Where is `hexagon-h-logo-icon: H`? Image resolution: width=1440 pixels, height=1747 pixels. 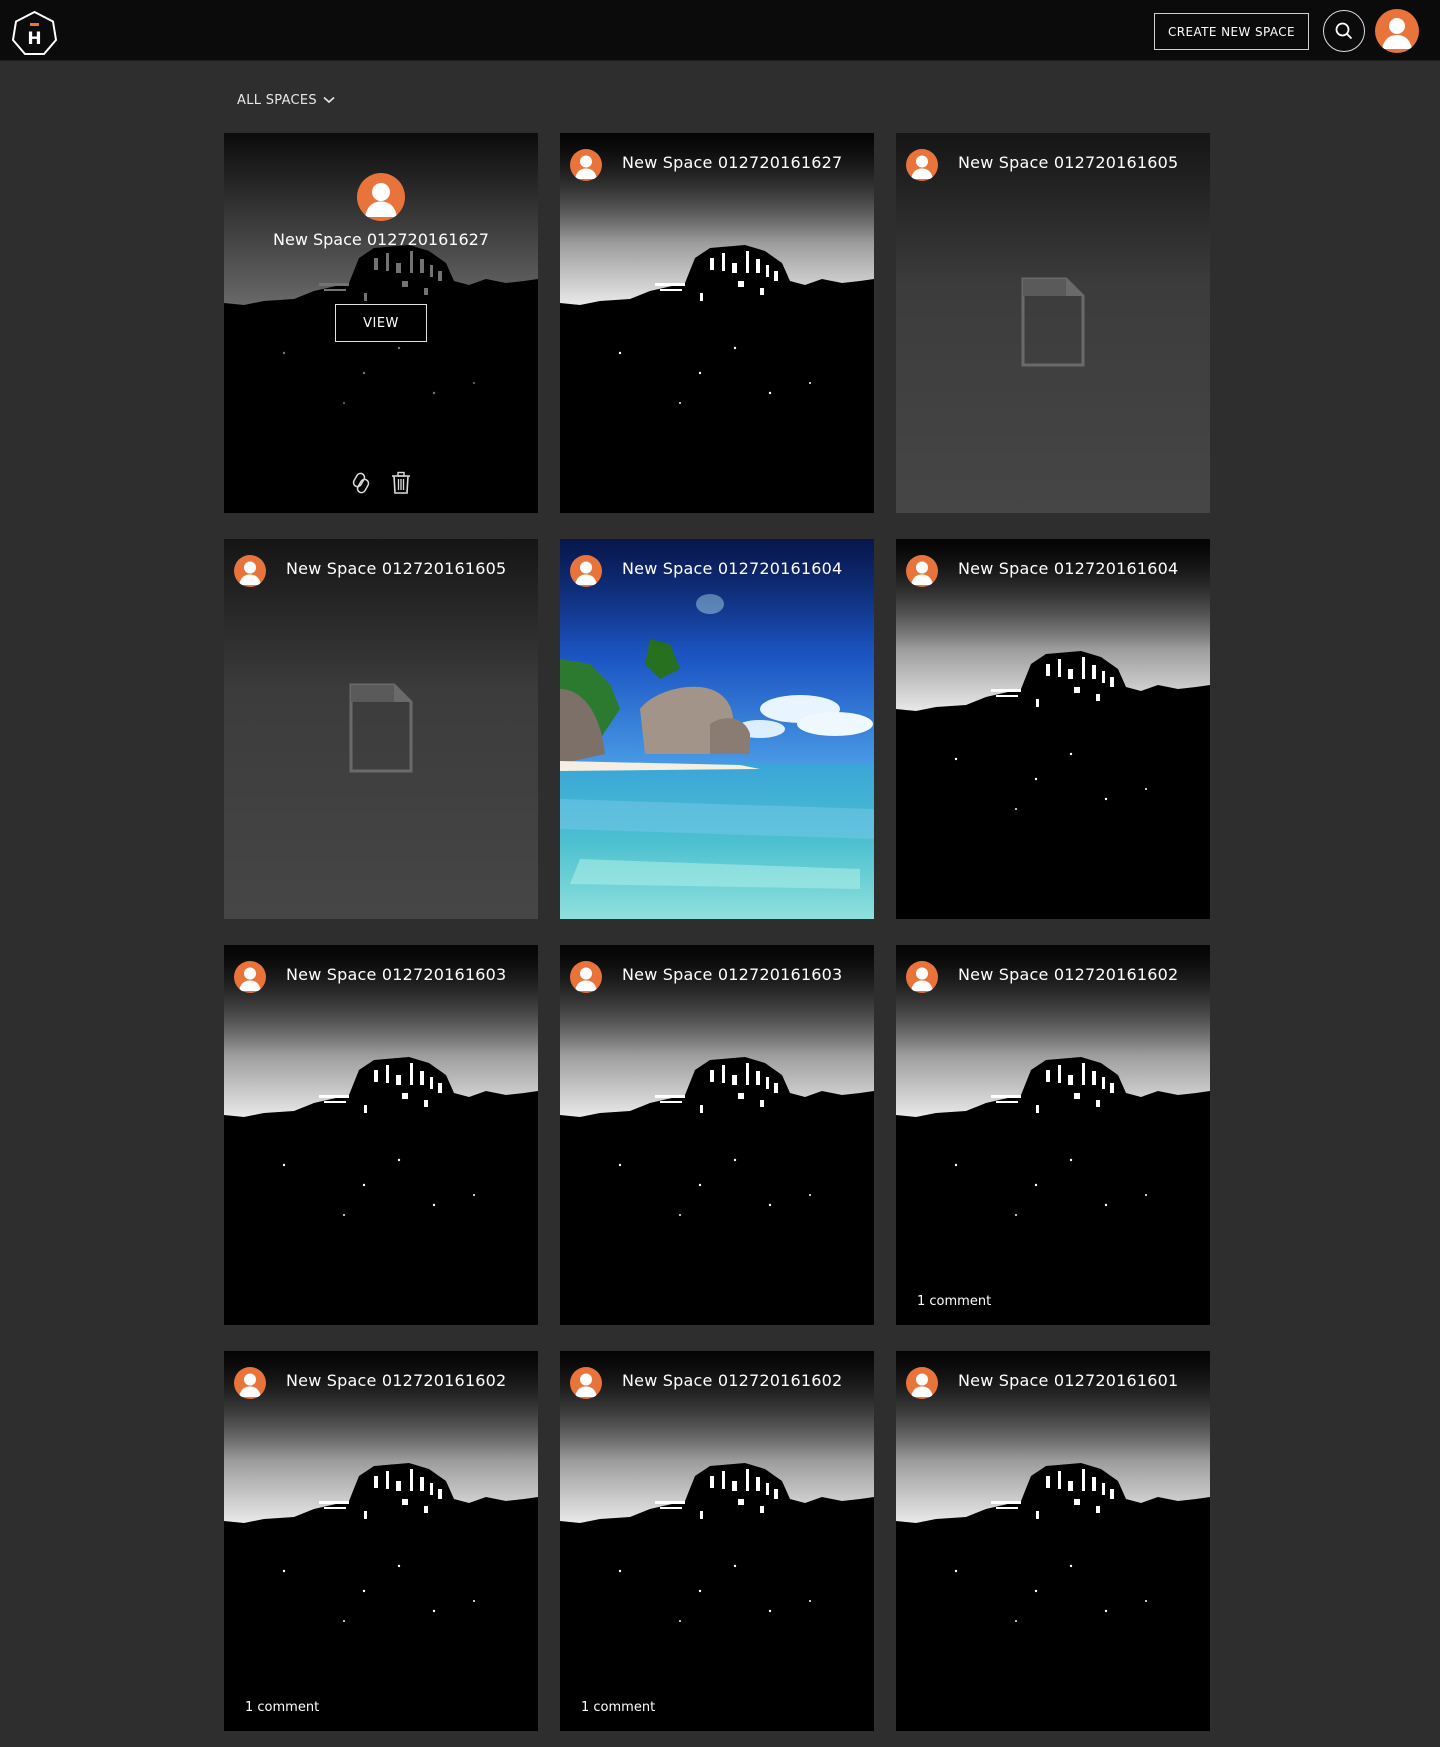 hexagon-h-logo-icon: H is located at coordinates (34, 33).